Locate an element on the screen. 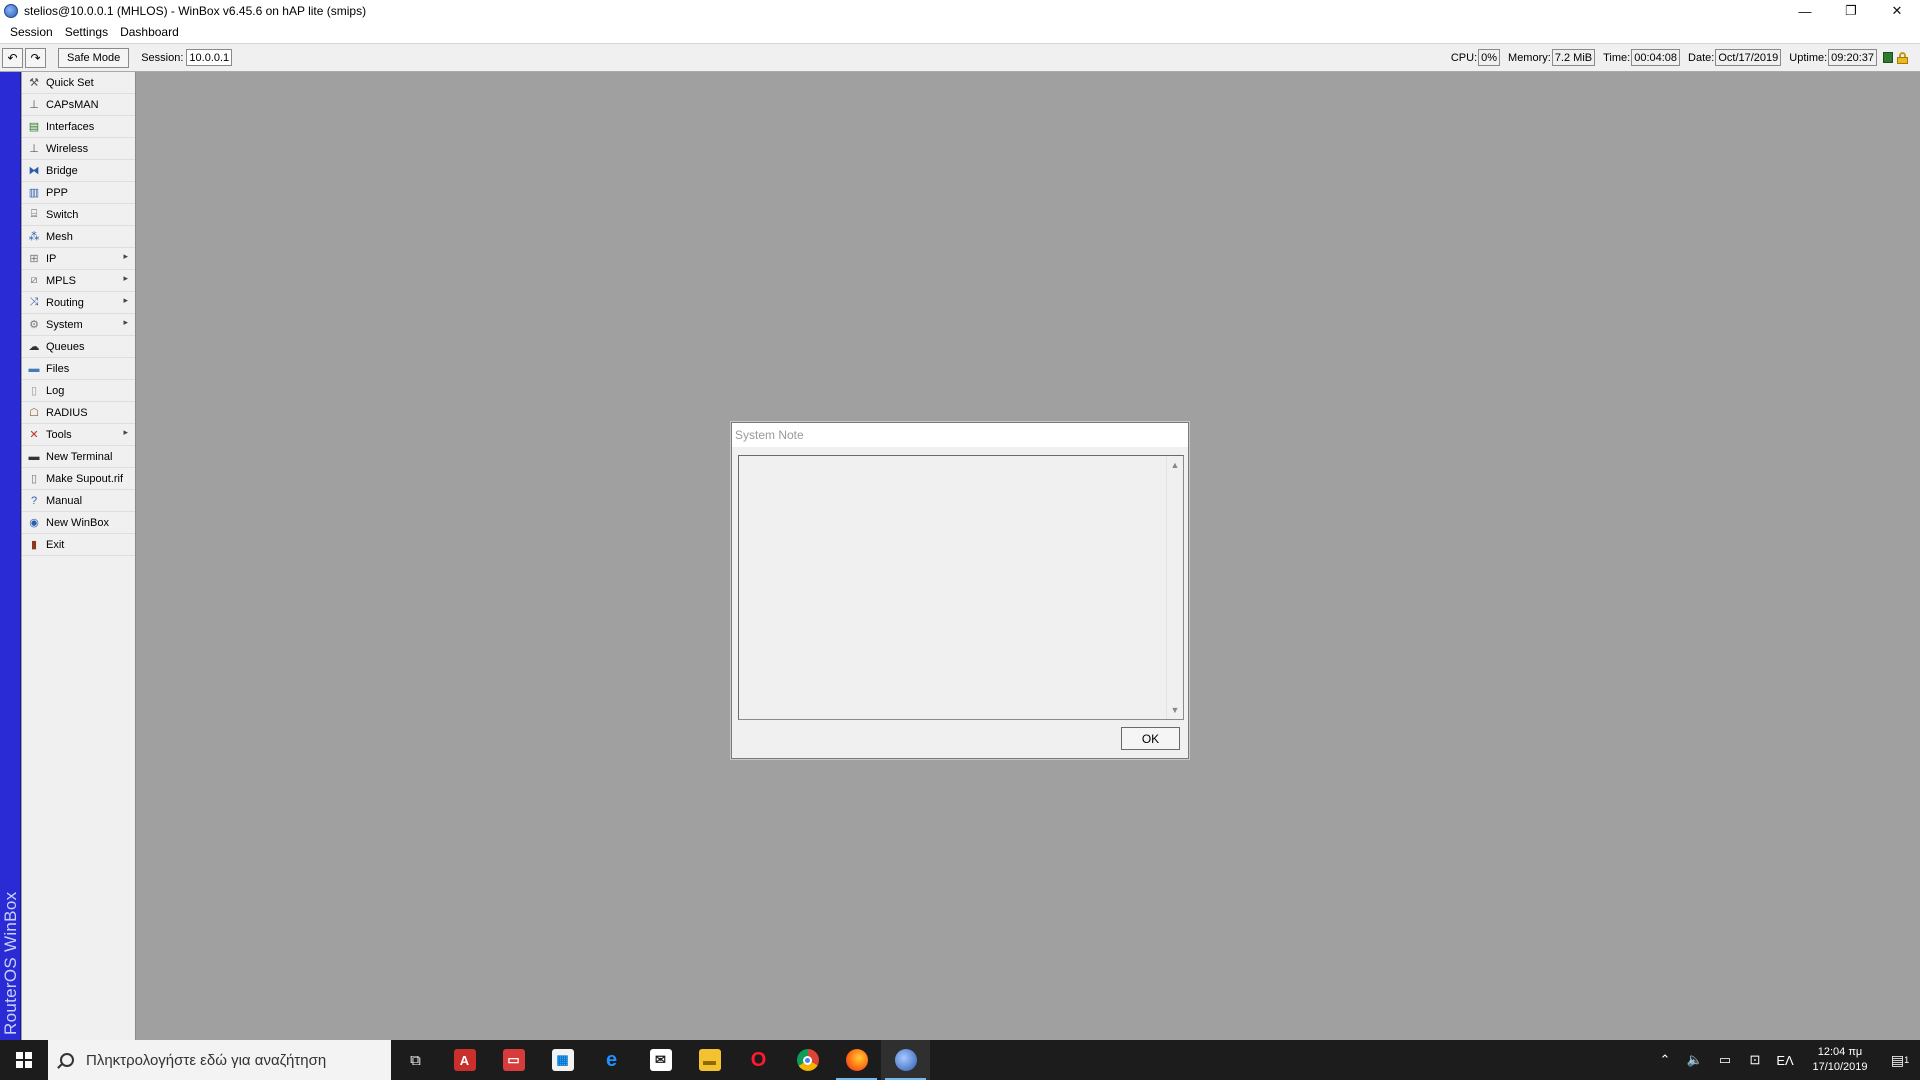 The height and width of the screenshot is (1080, 1920). safe-mode-button: Safe Mode is located at coordinates (94, 57).